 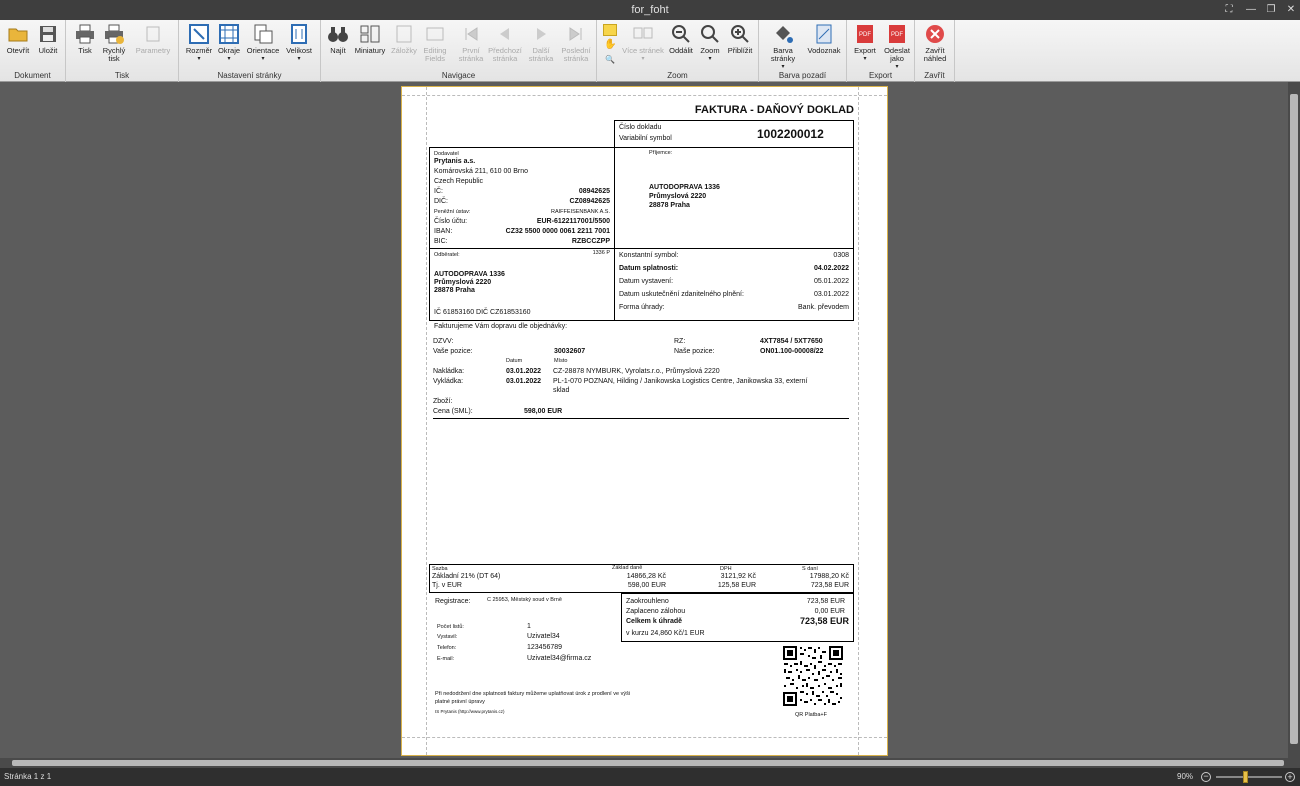 I want to click on open-button: Otevřít, so click(x=18, y=39).